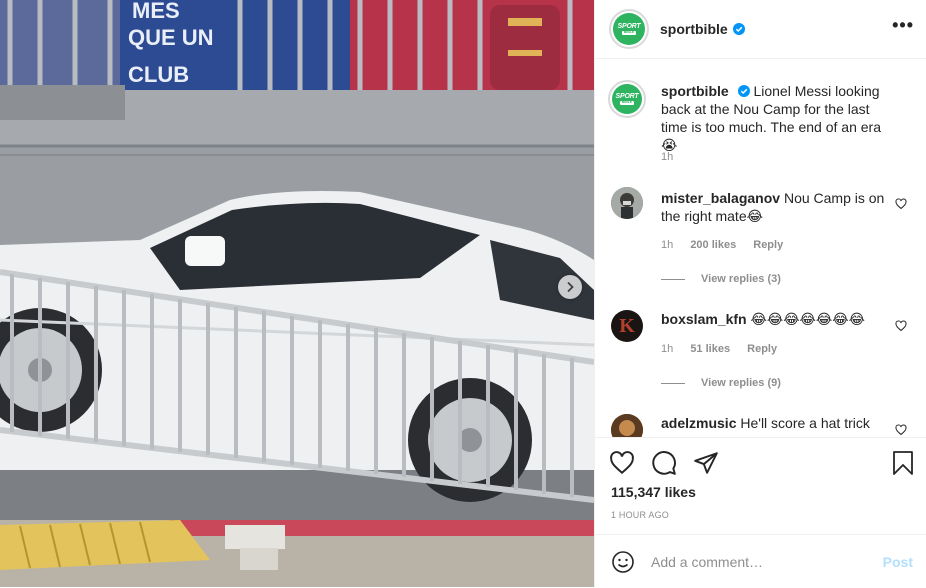 Image resolution: width=926 pixels, height=588 pixels. What do you see at coordinates (640, 515) in the screenshot?
I see `post-timestamp: 1 HOUR AGO` at bounding box center [640, 515].